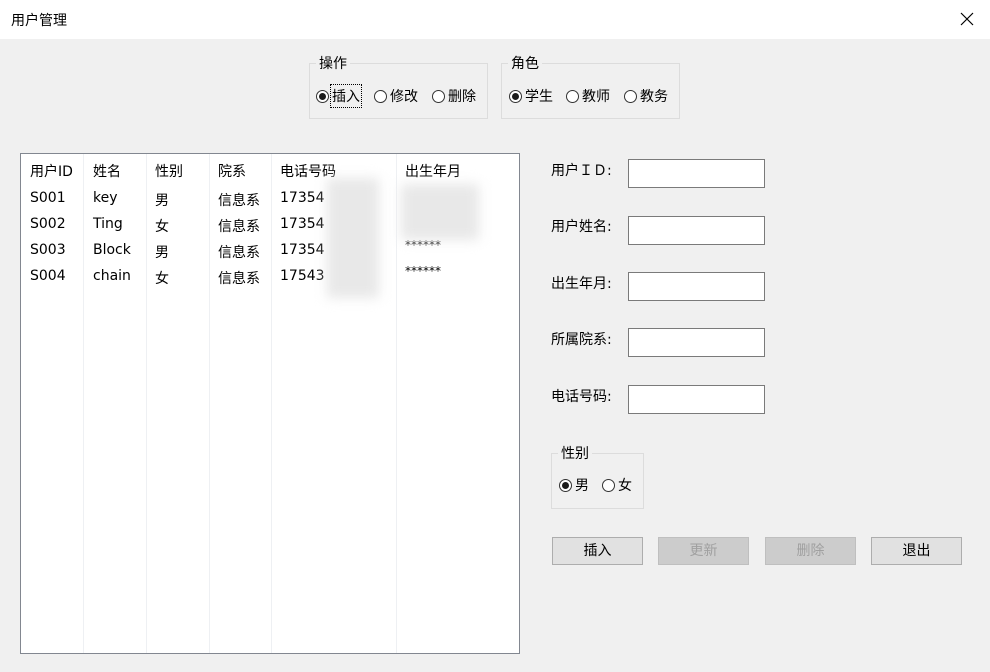 Image resolution: width=990 pixels, height=672 pixels. I want to click on radio-op-insert: 插入, so click(339, 96).